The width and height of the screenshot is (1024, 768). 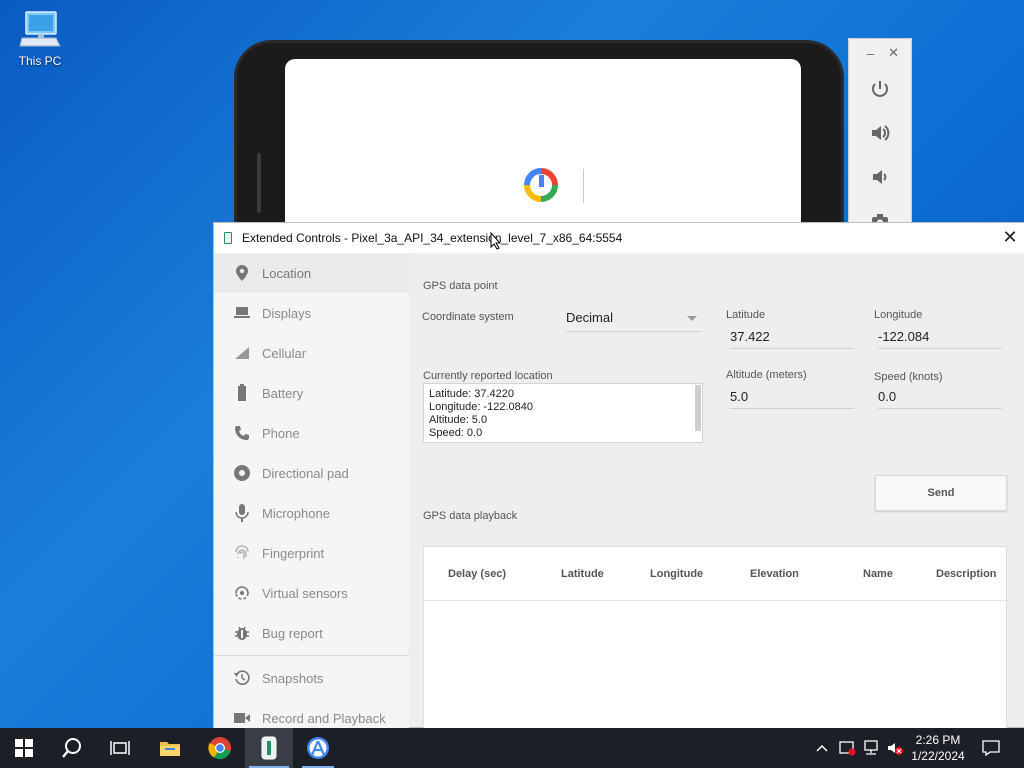 I want to click on altitude-input: 5.0, so click(x=792, y=399).